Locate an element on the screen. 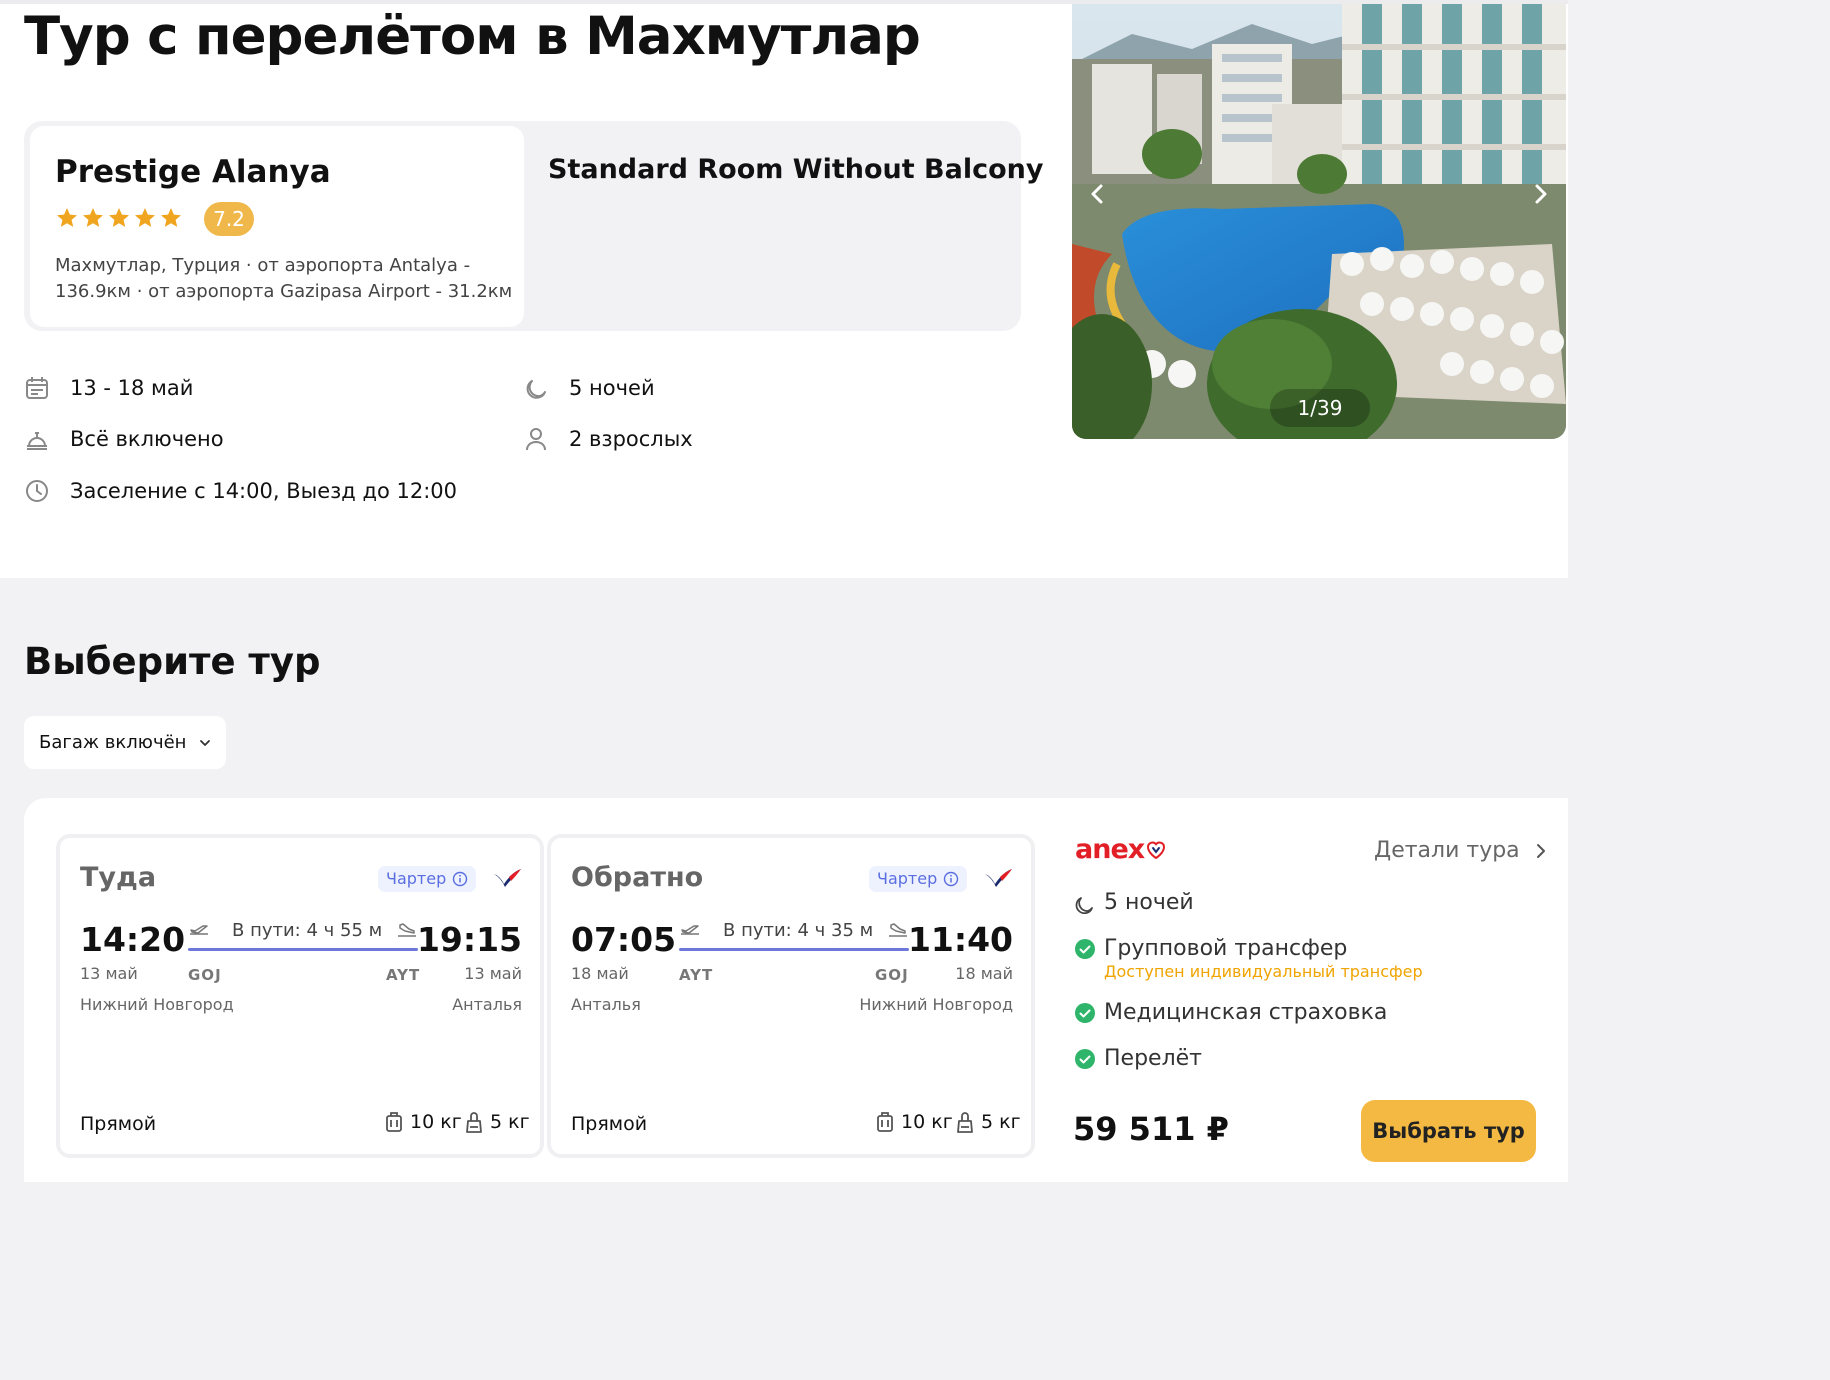  departure-date: 13 май is located at coordinates (109, 973).